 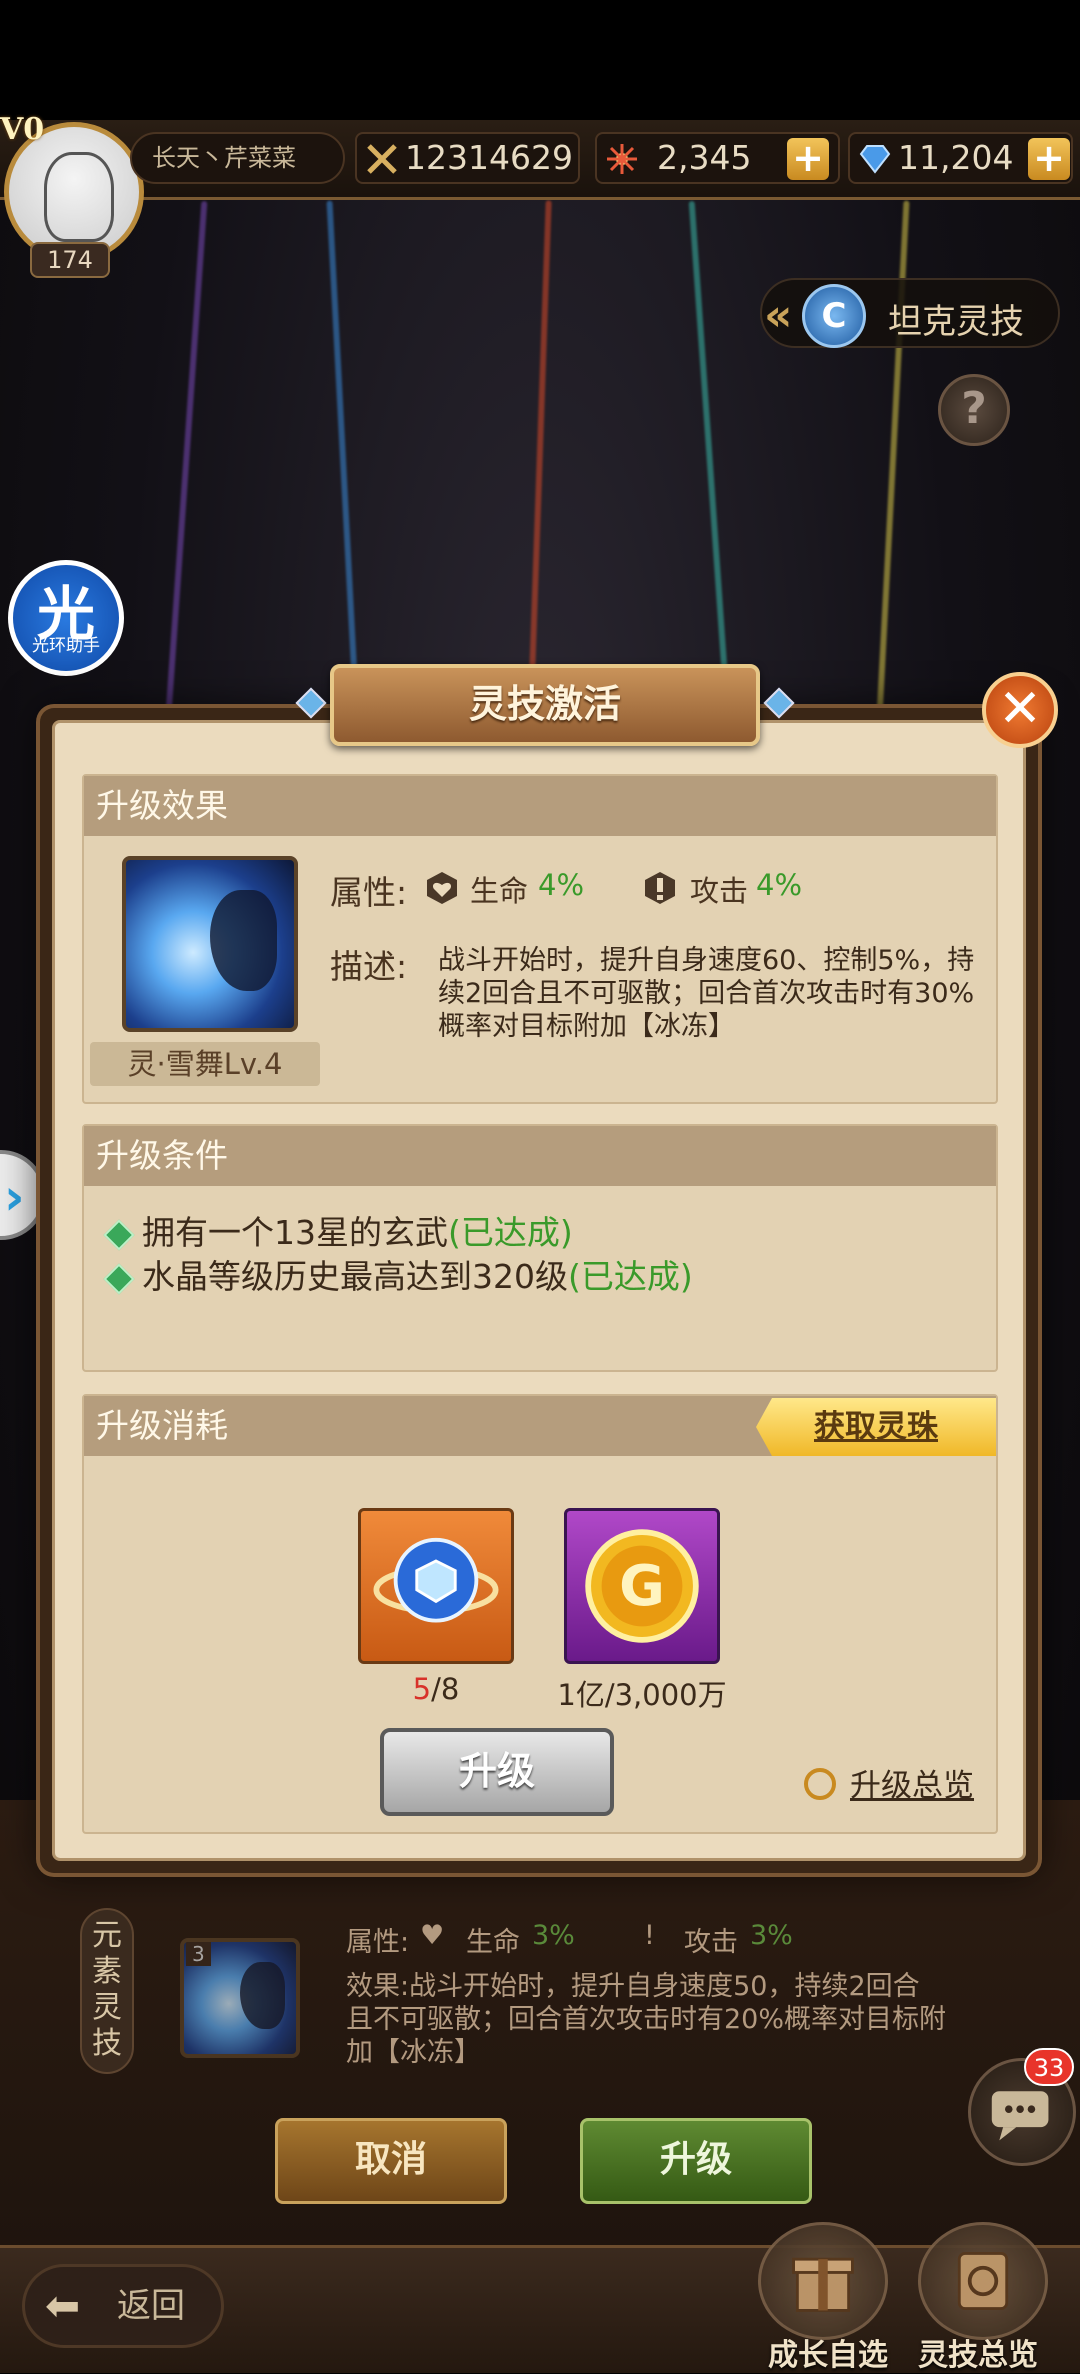 I want to click on chat-unread-badge: 33, so click(x=1049, y=2067).